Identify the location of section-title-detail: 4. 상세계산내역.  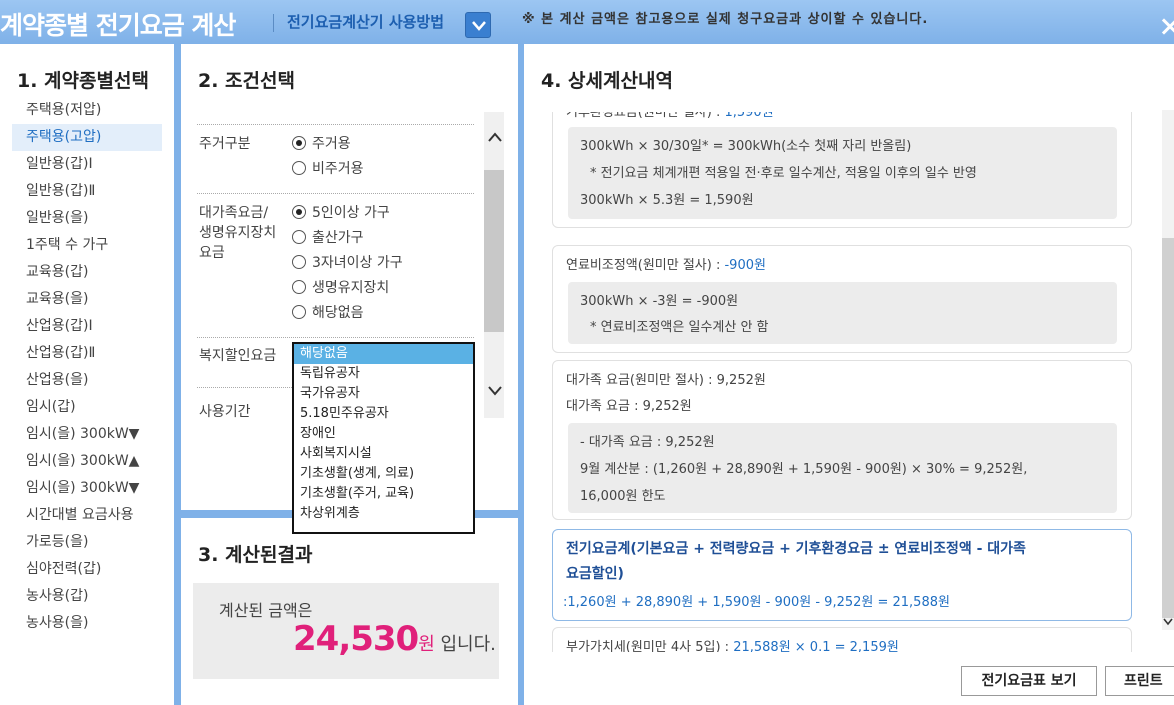
(607, 81).